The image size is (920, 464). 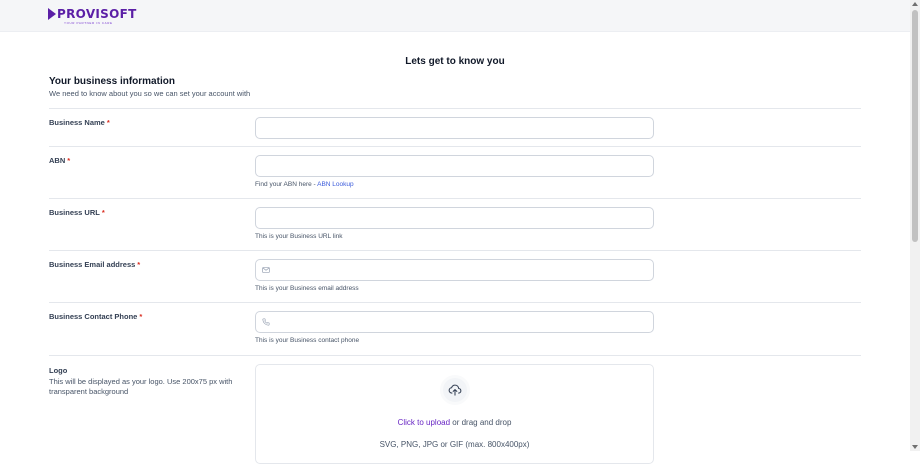 I want to click on business-url-field, so click(x=454, y=218).